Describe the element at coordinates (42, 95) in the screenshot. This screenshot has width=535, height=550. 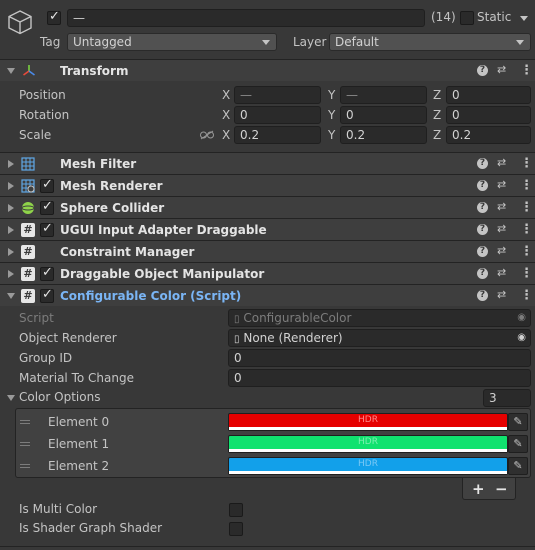
I see `position-label: Position` at that location.